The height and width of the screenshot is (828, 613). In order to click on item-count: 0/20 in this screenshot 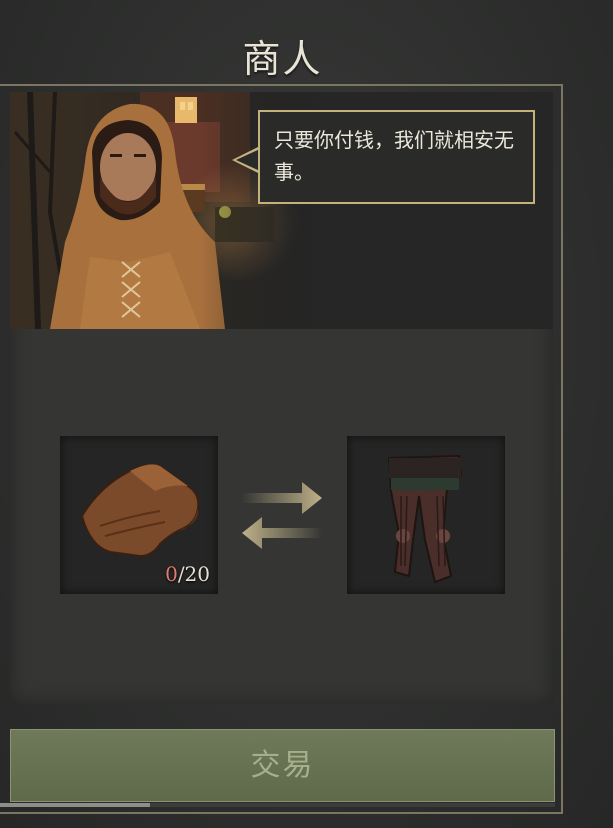, I will do `click(187, 574)`.